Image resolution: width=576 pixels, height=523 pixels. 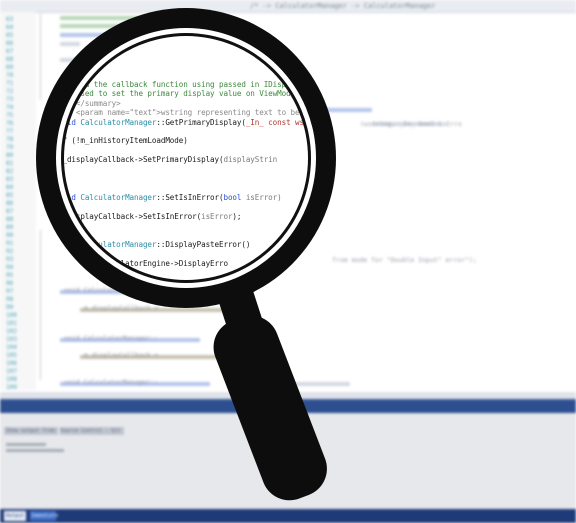 What do you see at coordinates (10, 99) in the screenshot?
I see `line-number: 73` at bounding box center [10, 99].